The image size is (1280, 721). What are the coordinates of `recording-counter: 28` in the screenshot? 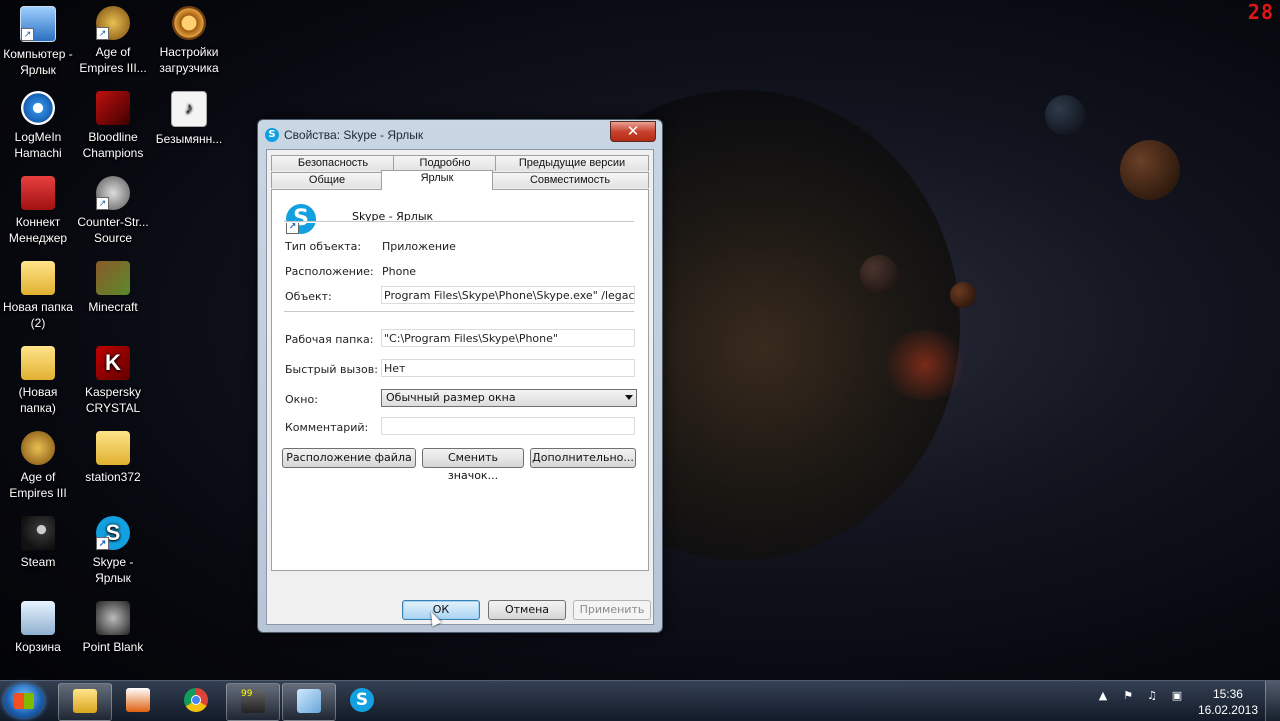 It's located at (1260, 12).